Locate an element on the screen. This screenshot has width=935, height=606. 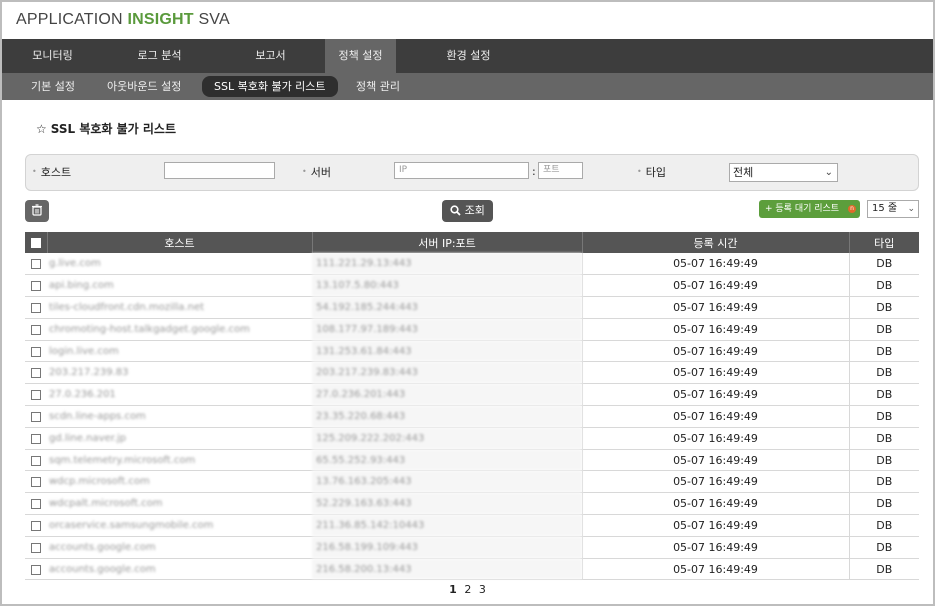
server-cell: 52.229.163.63:443 is located at coordinates (447, 504).